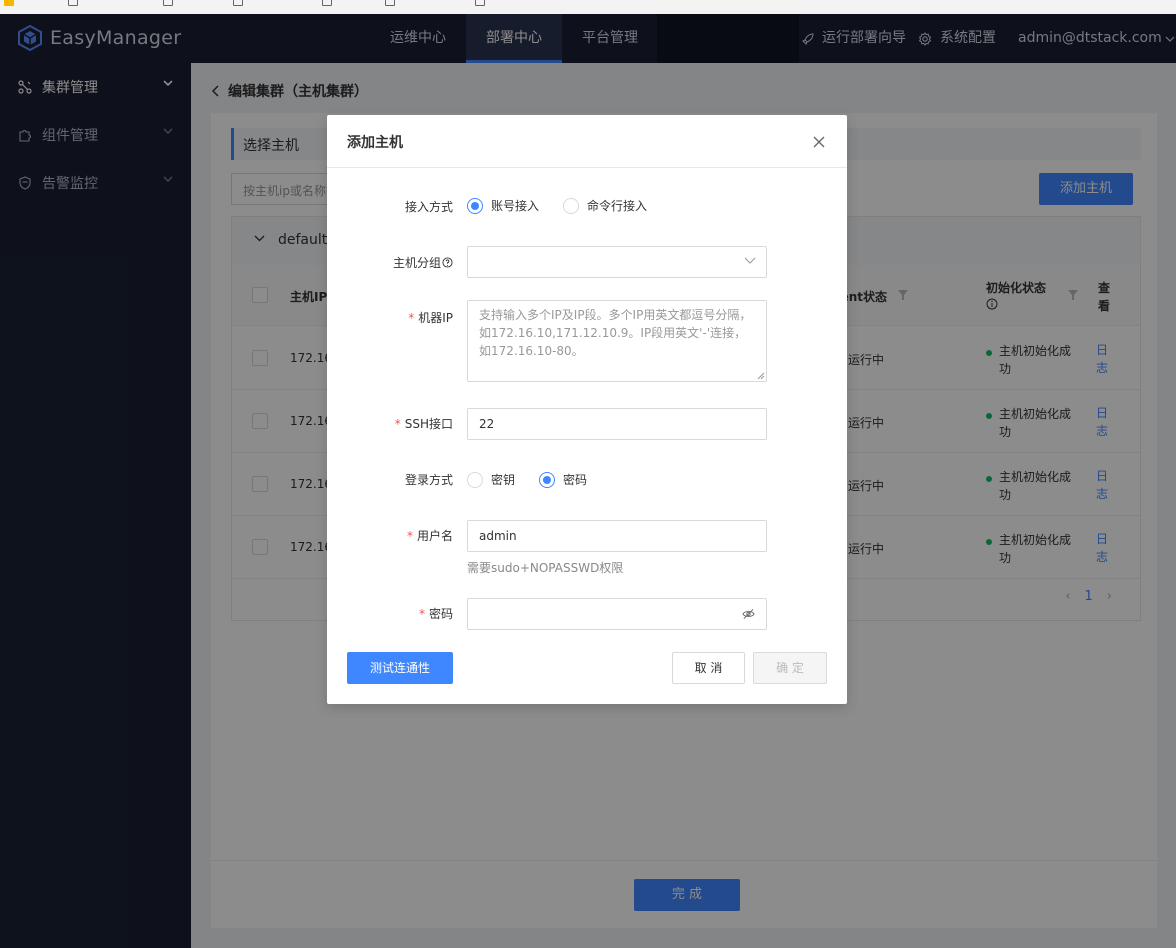 This screenshot has height=948, width=1176. I want to click on close-icon, so click(819, 142).